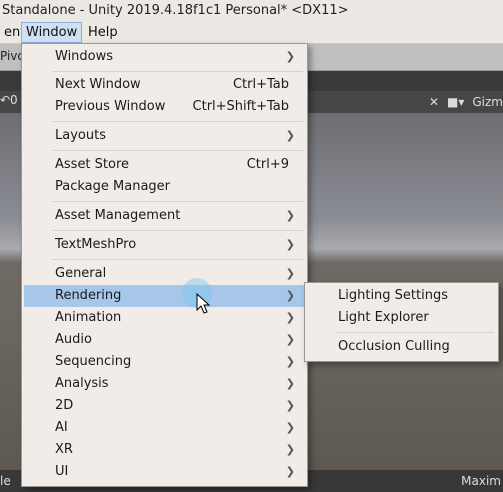  Describe the element at coordinates (401, 347) in the screenshot. I see `menu-item-occlusion-culling: Occlusion Culling` at that location.